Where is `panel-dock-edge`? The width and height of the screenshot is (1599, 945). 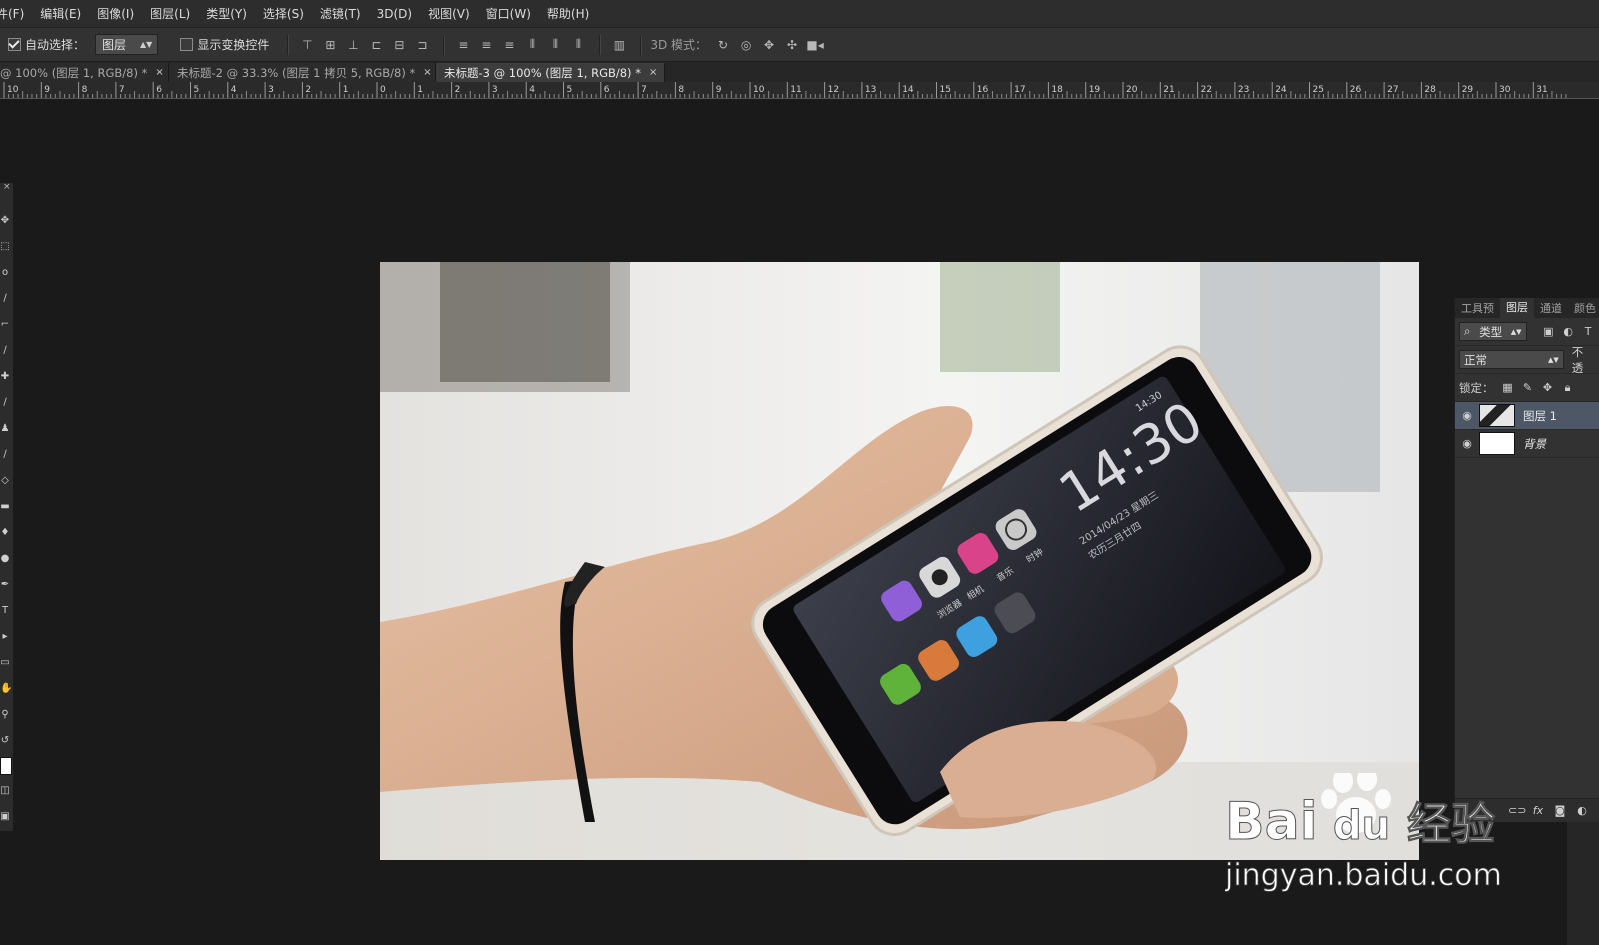
panel-dock-edge is located at coordinates (1583, 883).